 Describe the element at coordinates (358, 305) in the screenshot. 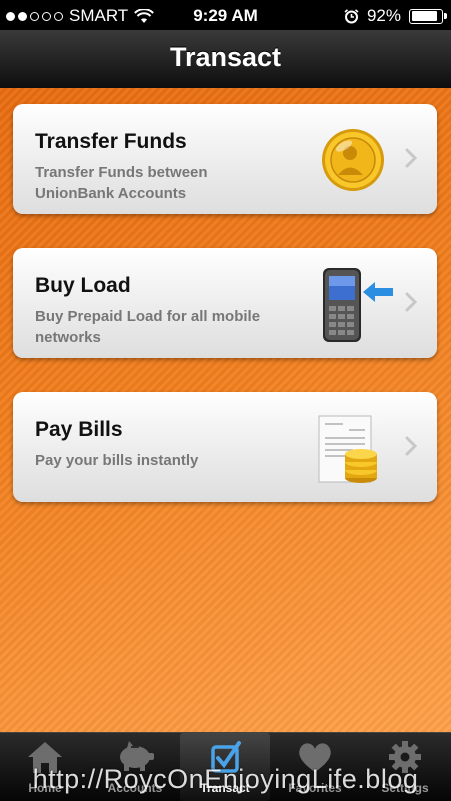

I see `mobile-phone-icon` at that location.